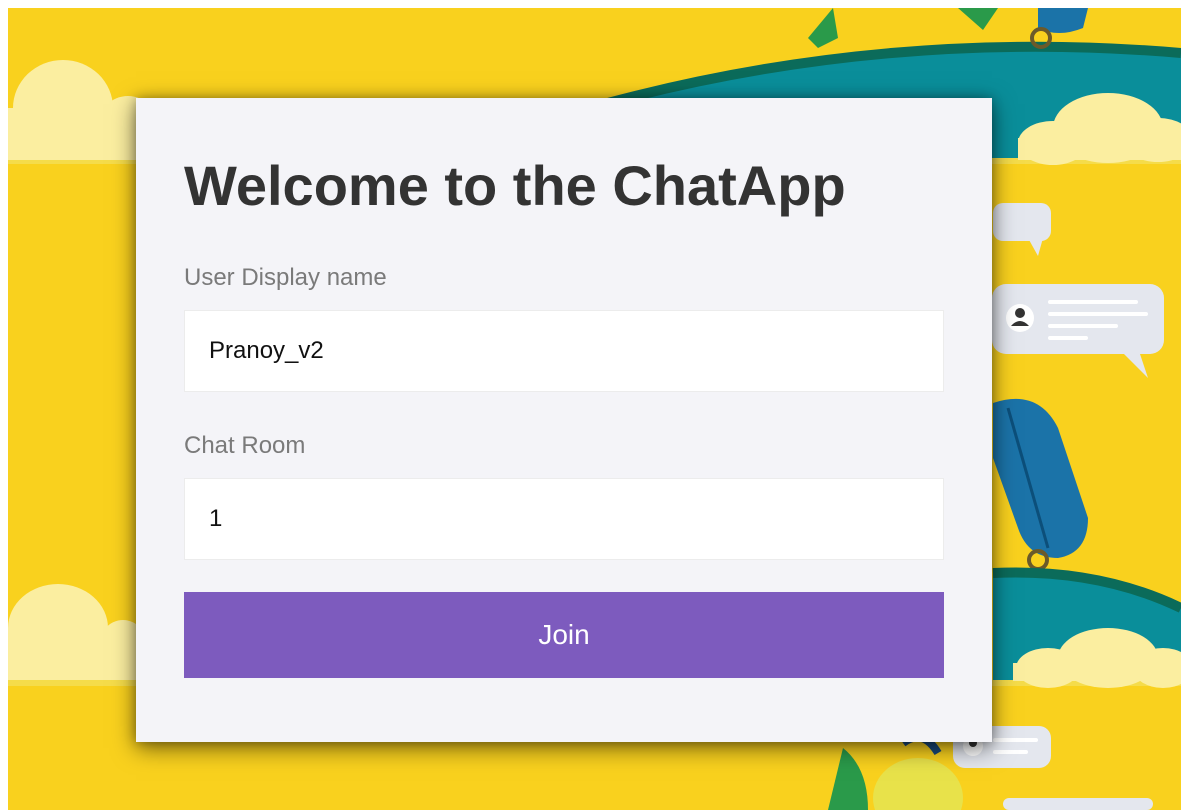 The image size is (1181, 810). Describe the element at coordinates (78, 632) in the screenshot. I see `cloud-bottom-left` at that location.